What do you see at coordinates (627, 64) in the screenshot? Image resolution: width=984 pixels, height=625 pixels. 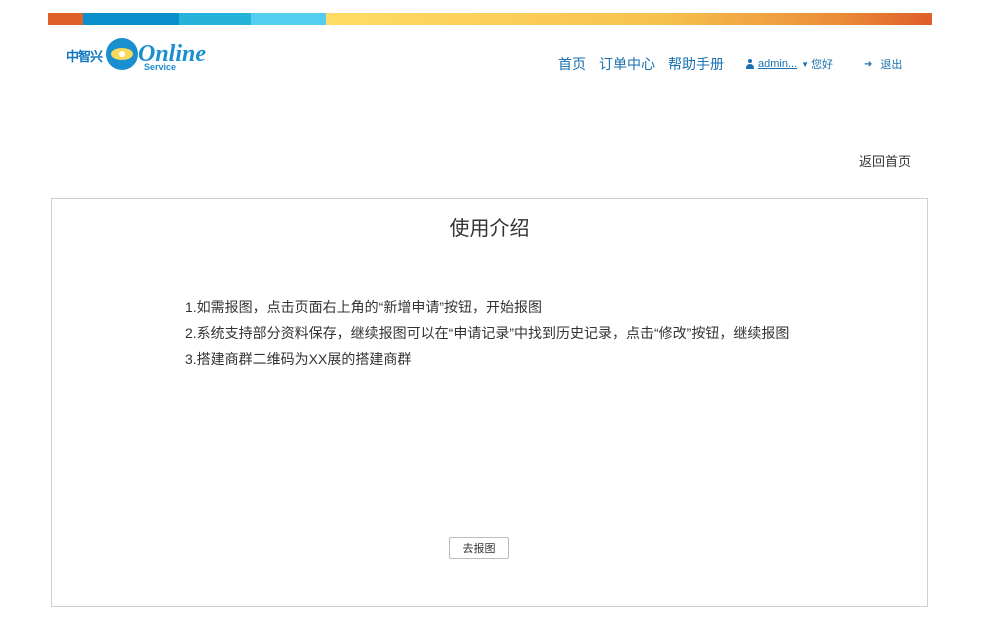 I see `nav-order-center: 订单中心` at bounding box center [627, 64].